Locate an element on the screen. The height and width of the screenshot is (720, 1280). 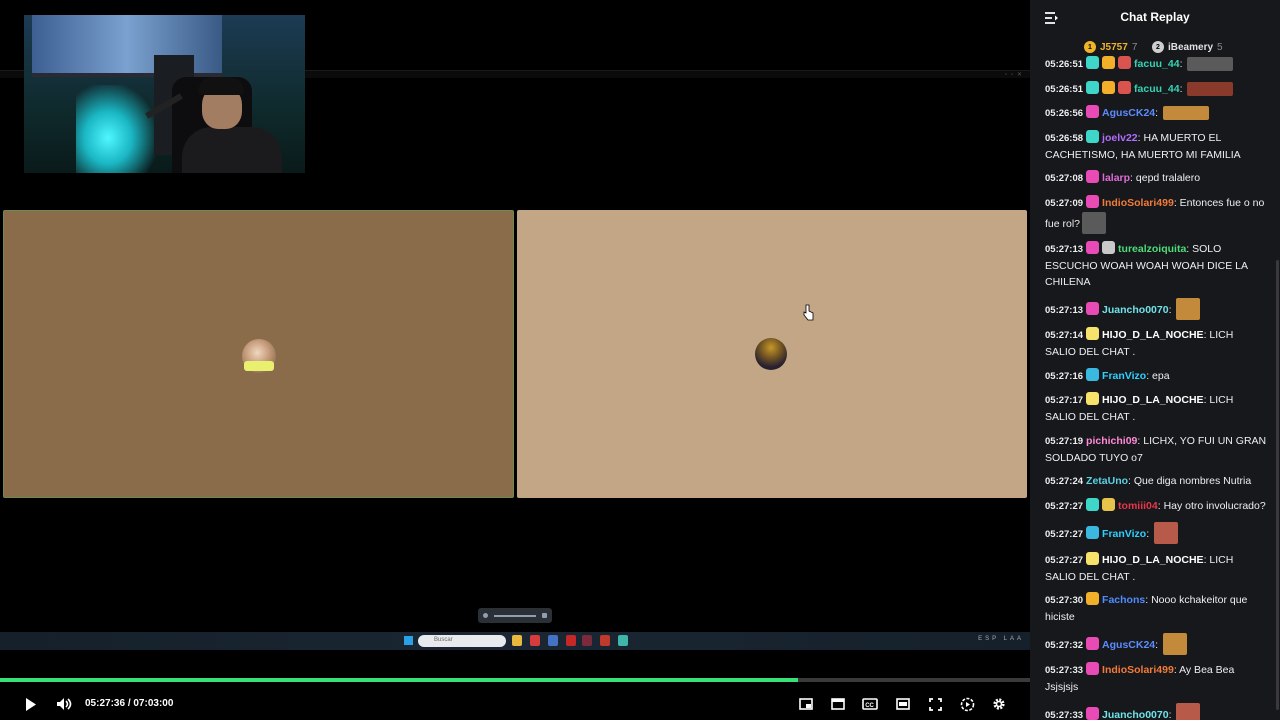
time-display: 05:27:36 / 07:03:00 is located at coordinates (129, 703).